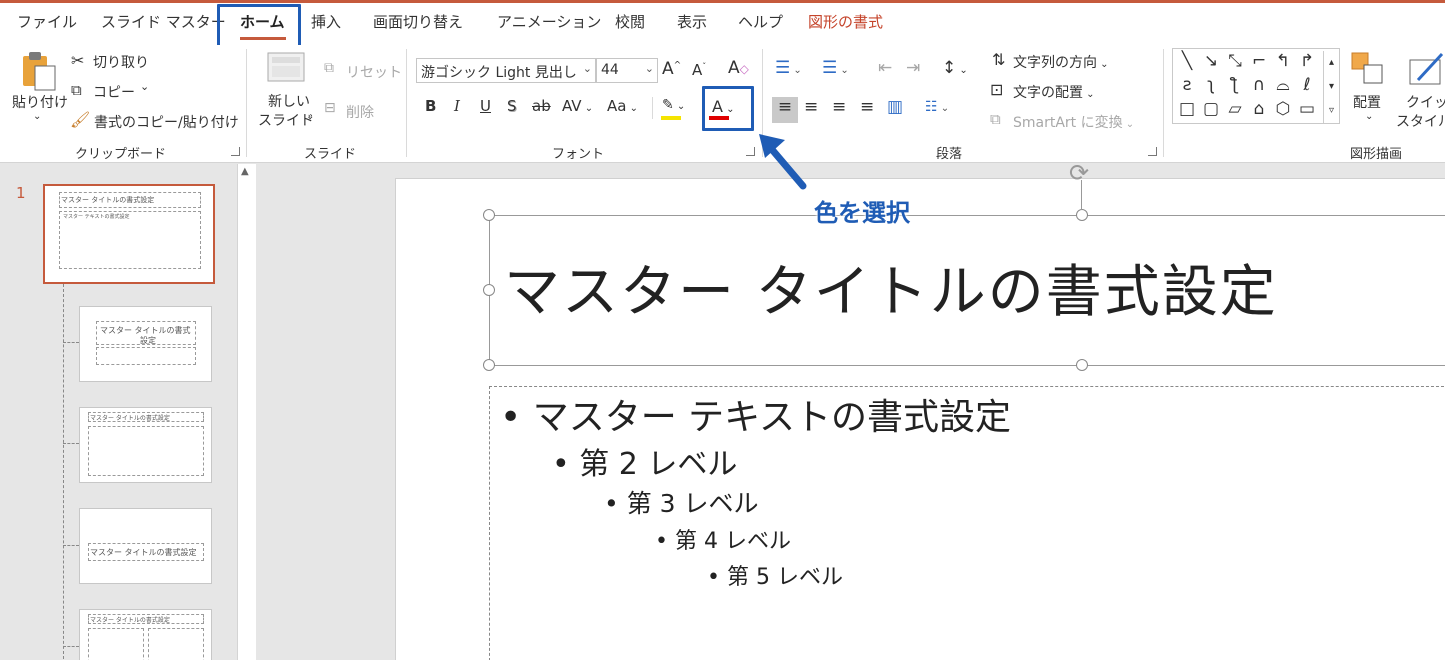  Describe the element at coordinates (811, 107) in the screenshot. I see `align-center-icon: ≡` at that location.